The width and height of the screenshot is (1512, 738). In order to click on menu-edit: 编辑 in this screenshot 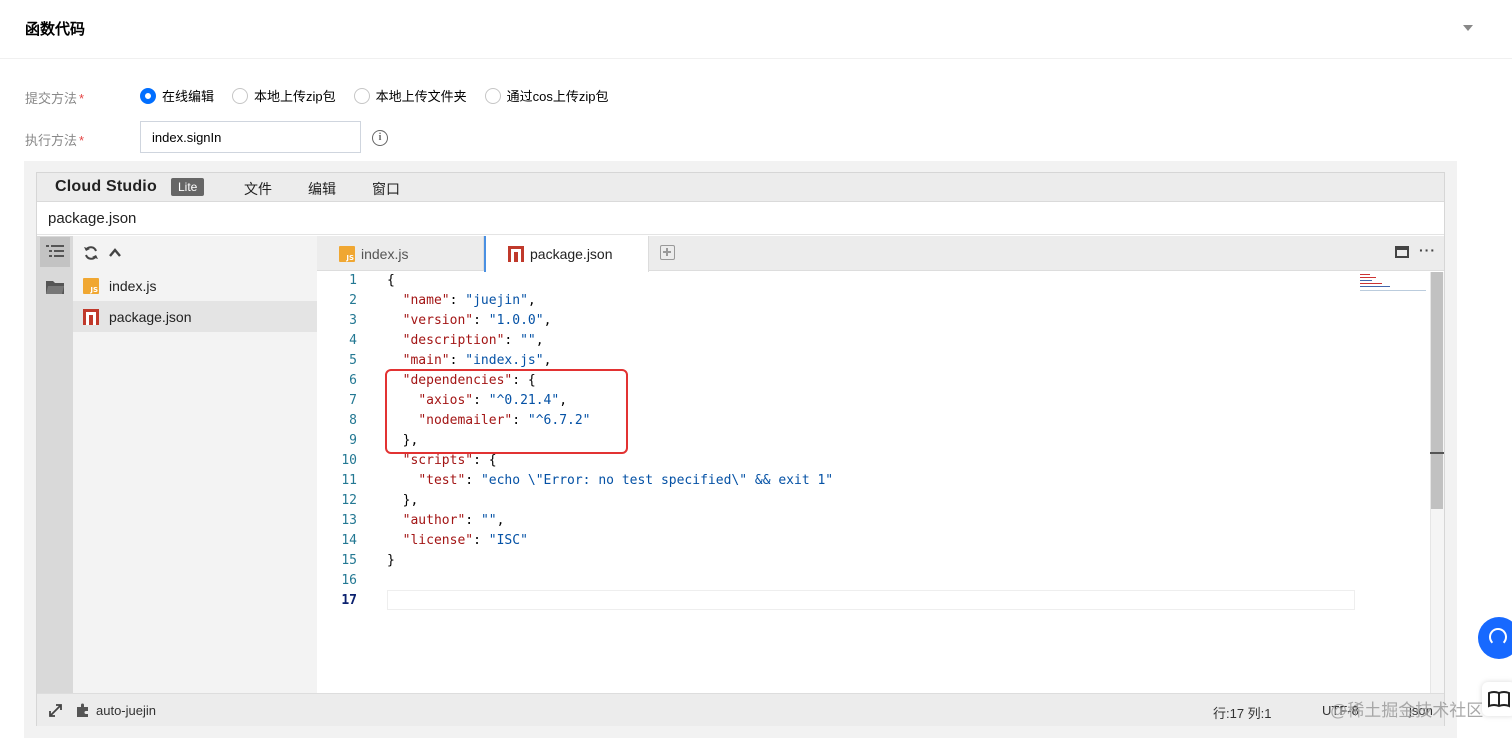, I will do `click(322, 189)`.